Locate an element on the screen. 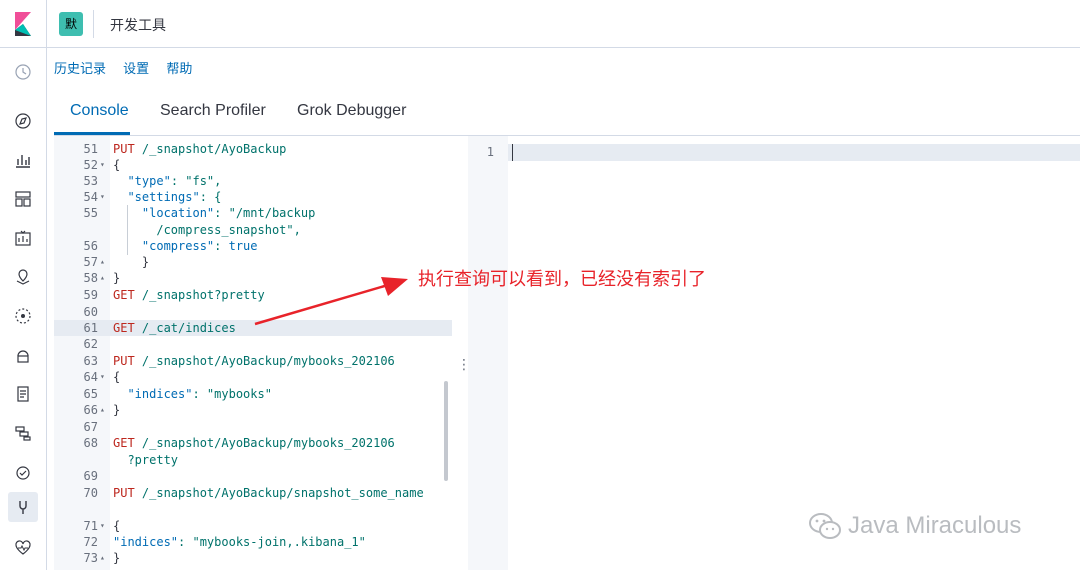 The width and height of the screenshot is (1080, 570). code-text: "type": "fs", is located at coordinates (174, 181).